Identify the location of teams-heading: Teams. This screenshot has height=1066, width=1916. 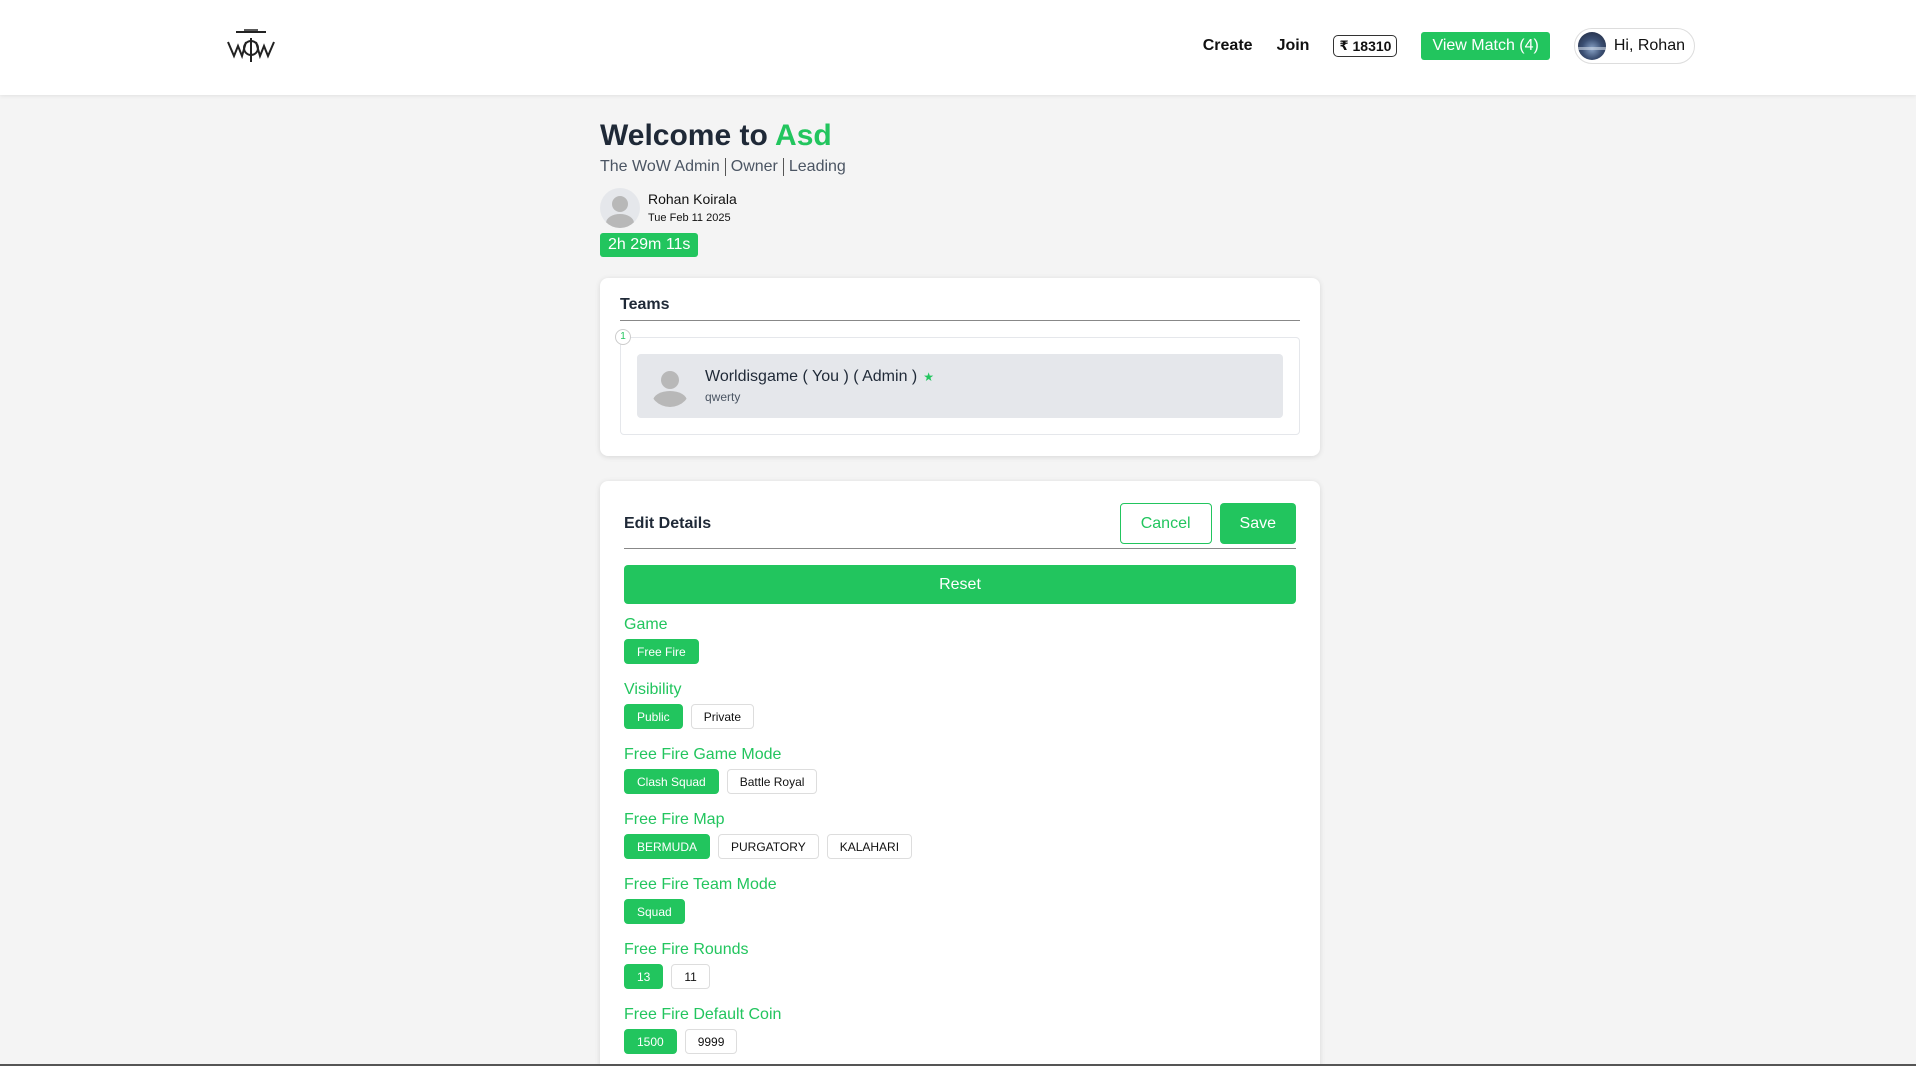
(960, 308).